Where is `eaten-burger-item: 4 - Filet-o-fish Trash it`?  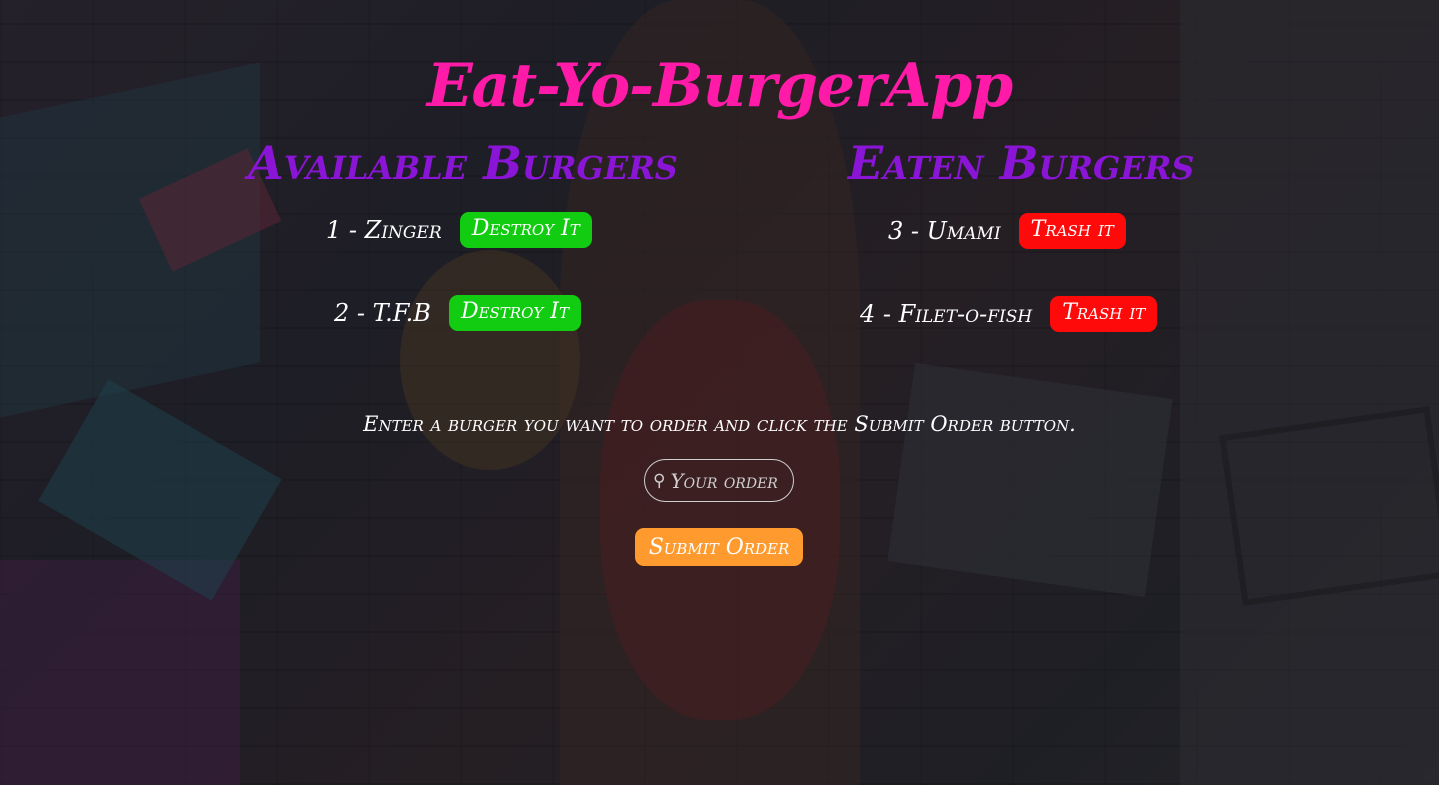 eaten-burger-item: 4 - Filet-o-fish Trash it is located at coordinates (1009, 314).